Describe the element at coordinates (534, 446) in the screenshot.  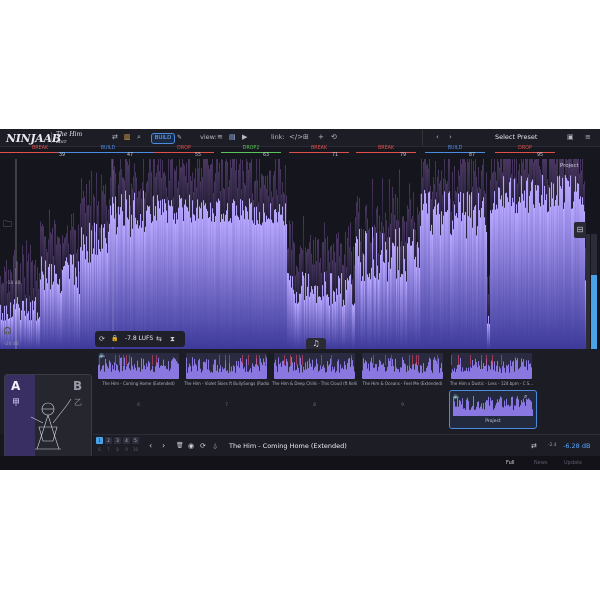
I see `swap-transport-icon: ⇄` at that location.